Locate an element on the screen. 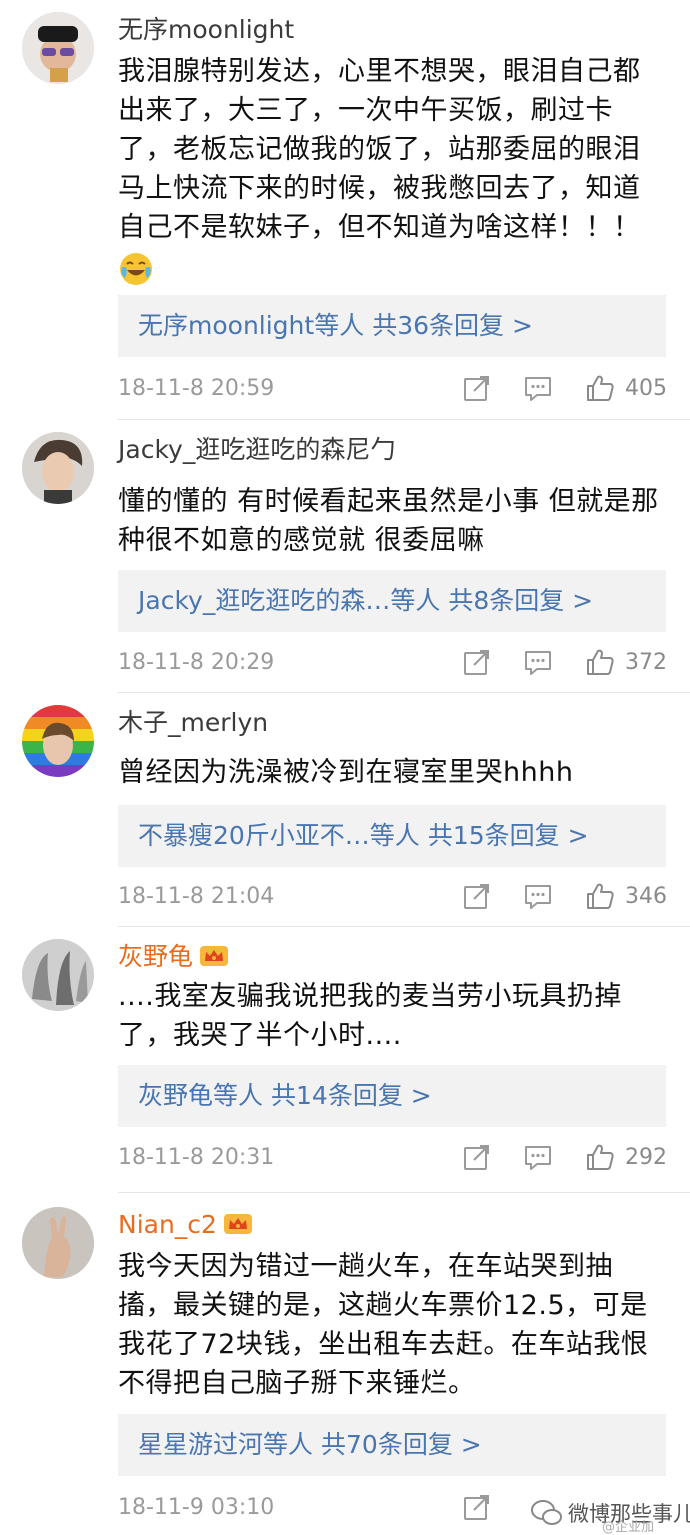 This screenshot has width=690, height=1535. reply-users: 无序moonlight等人 is located at coordinates (251, 325).